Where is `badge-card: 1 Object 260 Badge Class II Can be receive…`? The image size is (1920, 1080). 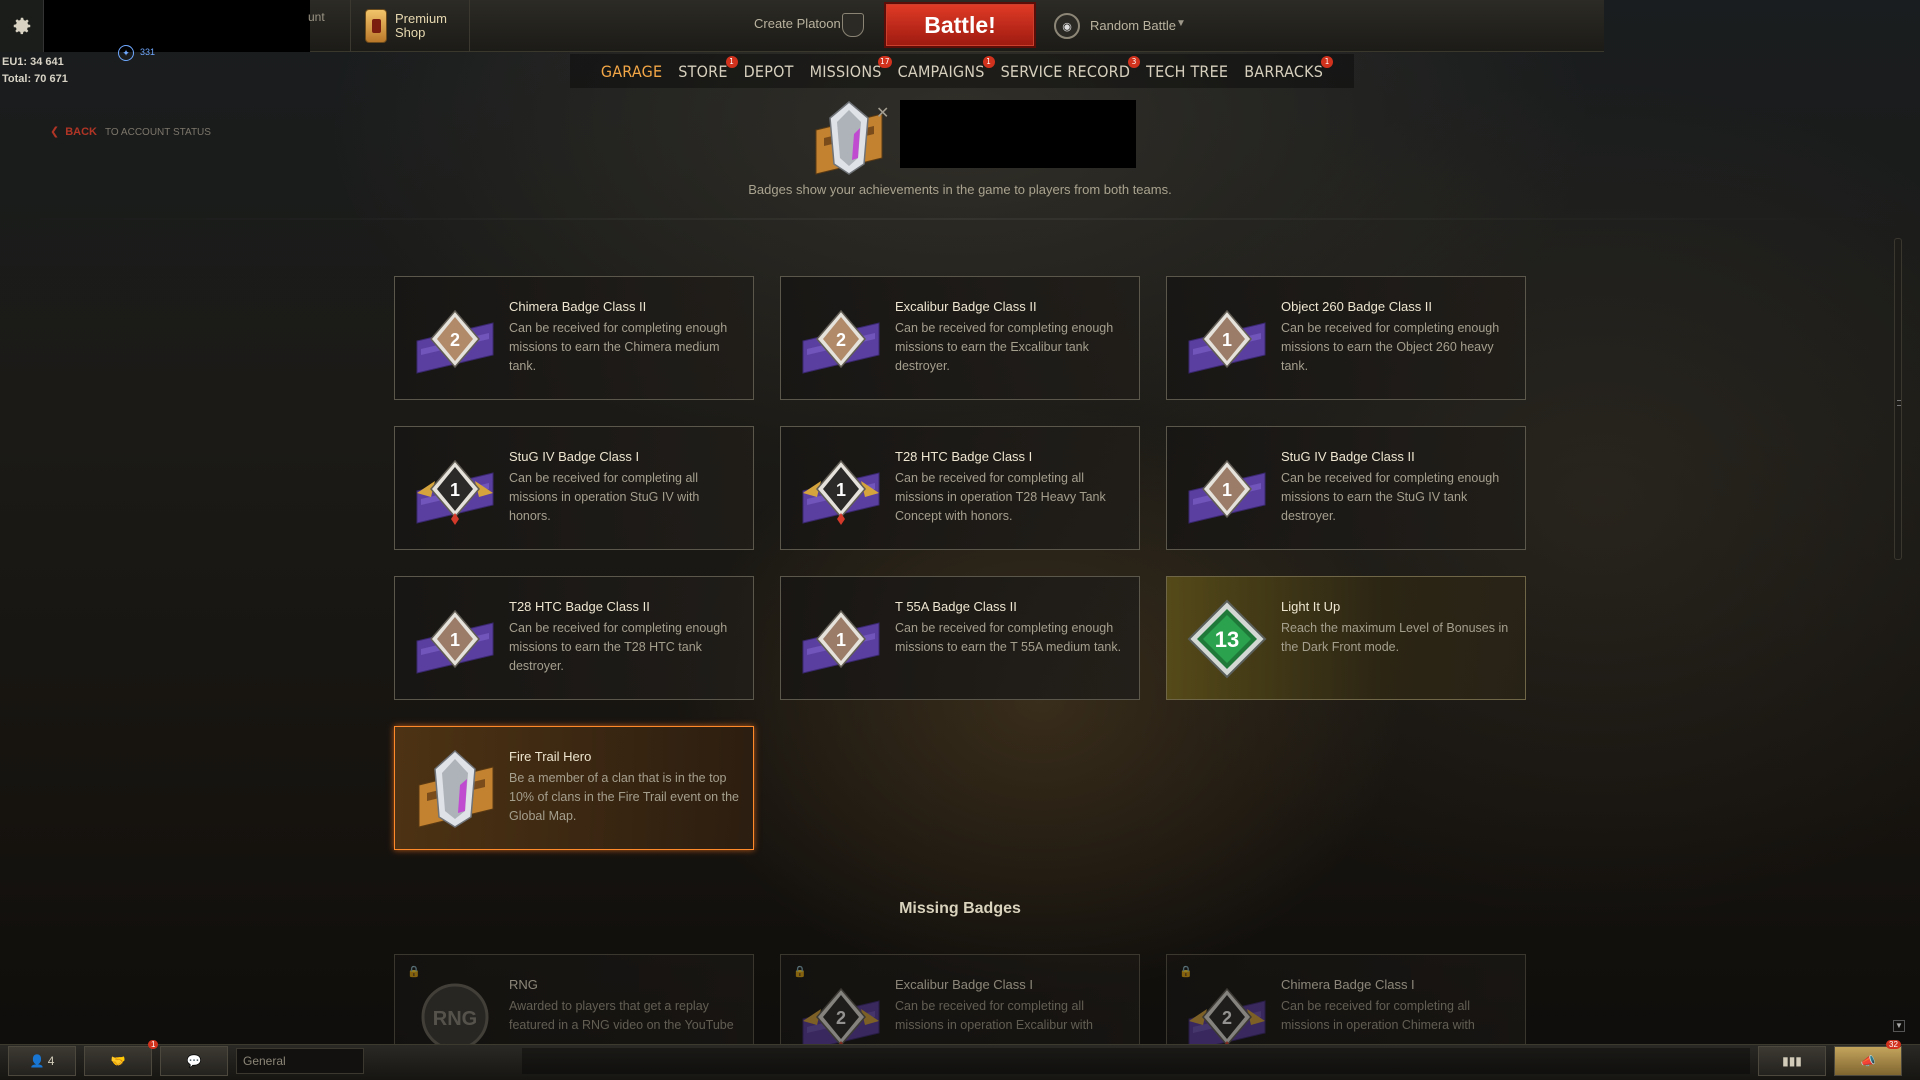
badge-card: 1 Object 260 Badge Class II Can be receive… is located at coordinates (1346, 338).